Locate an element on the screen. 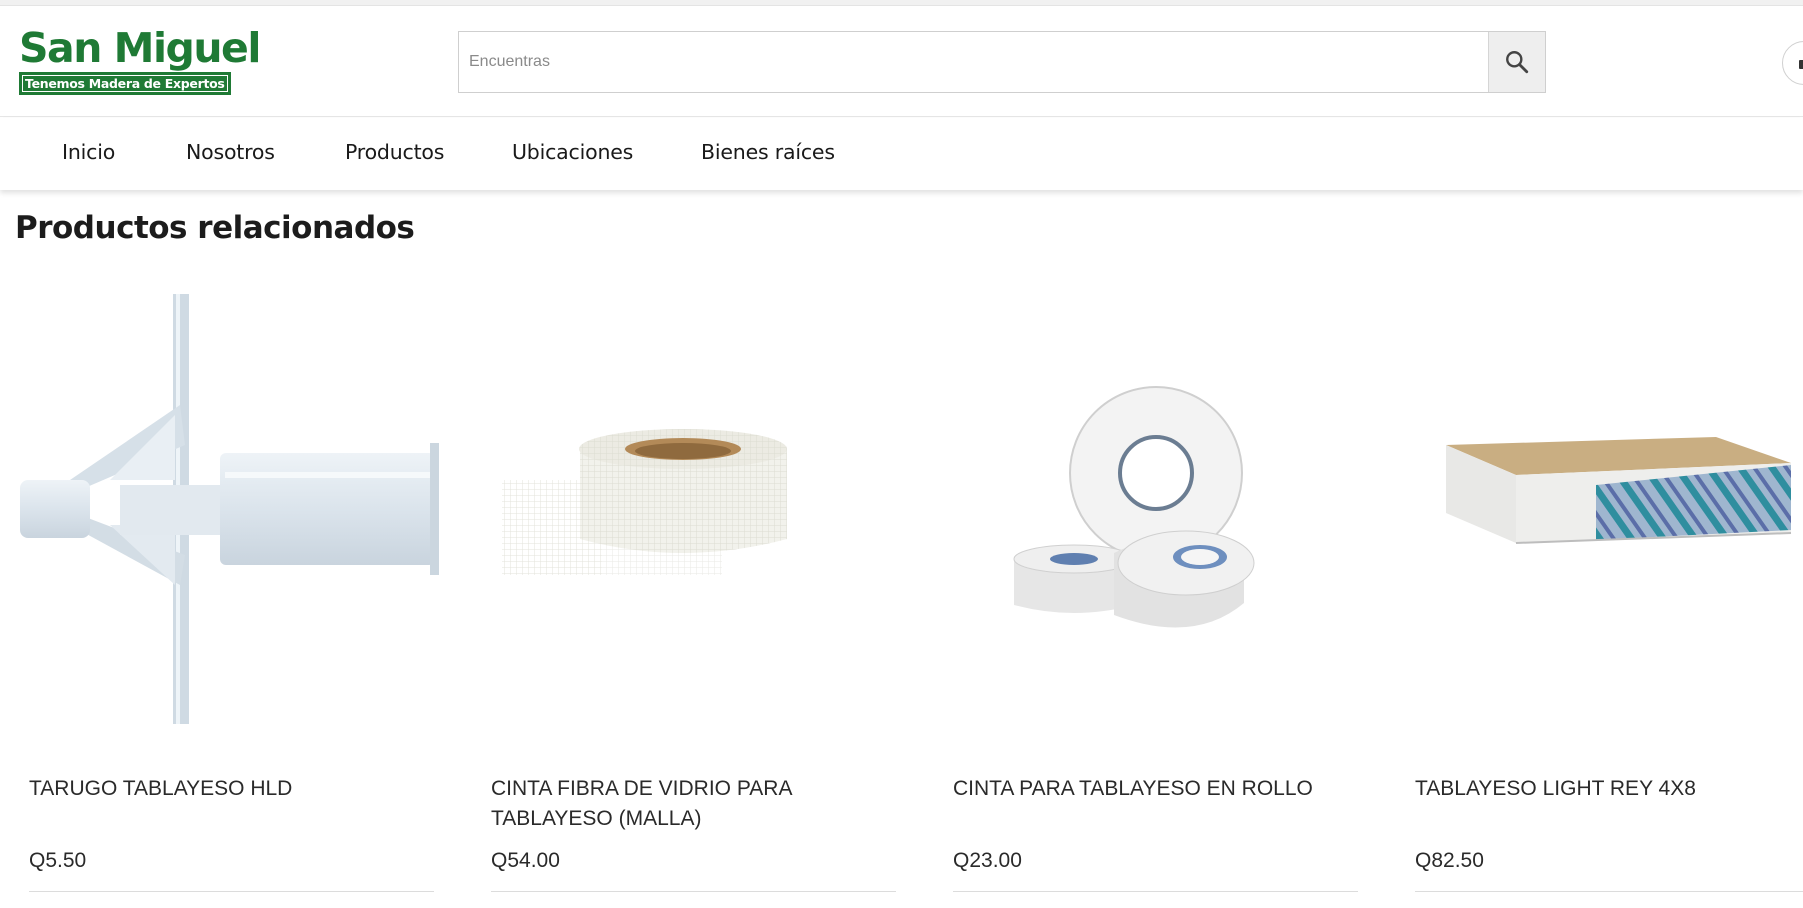 The image size is (1803, 908). brand-name: San Miguel is located at coordinates (140, 48).